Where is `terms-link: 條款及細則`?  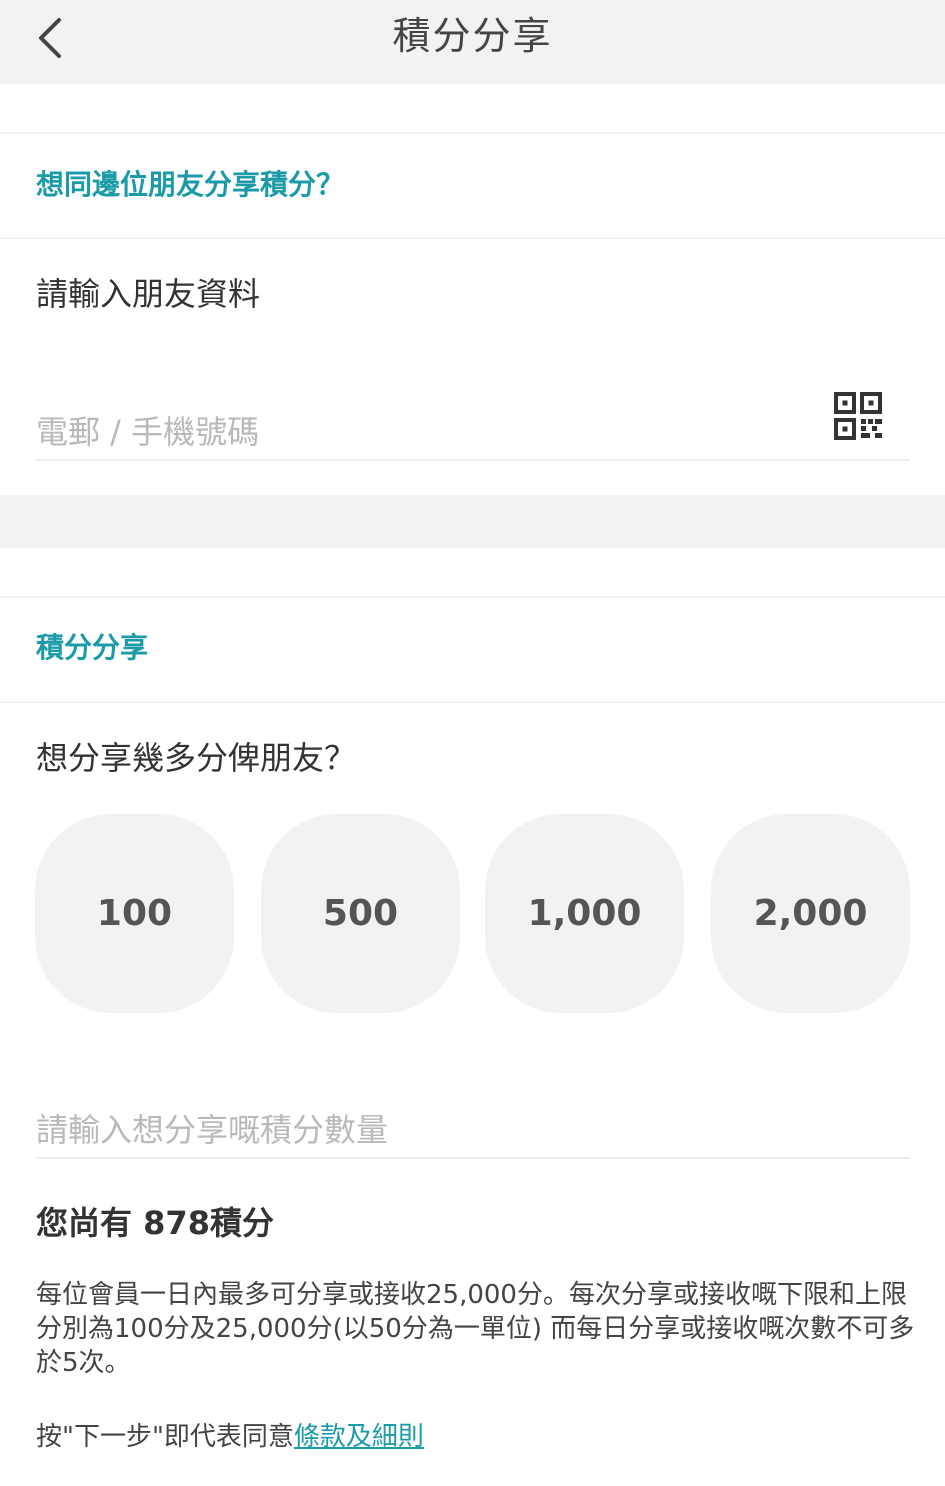 terms-link: 條款及細則 is located at coordinates (359, 1437).